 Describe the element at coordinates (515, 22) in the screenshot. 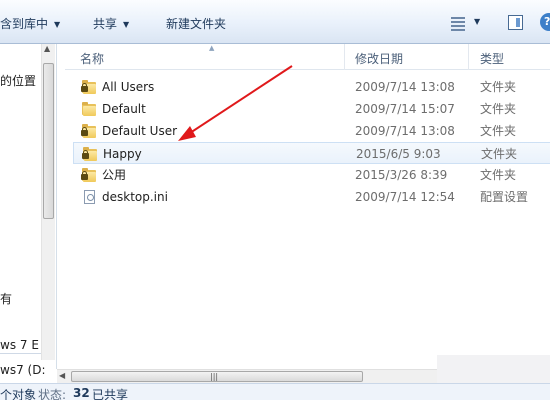

I see `preview-pane-icon` at that location.